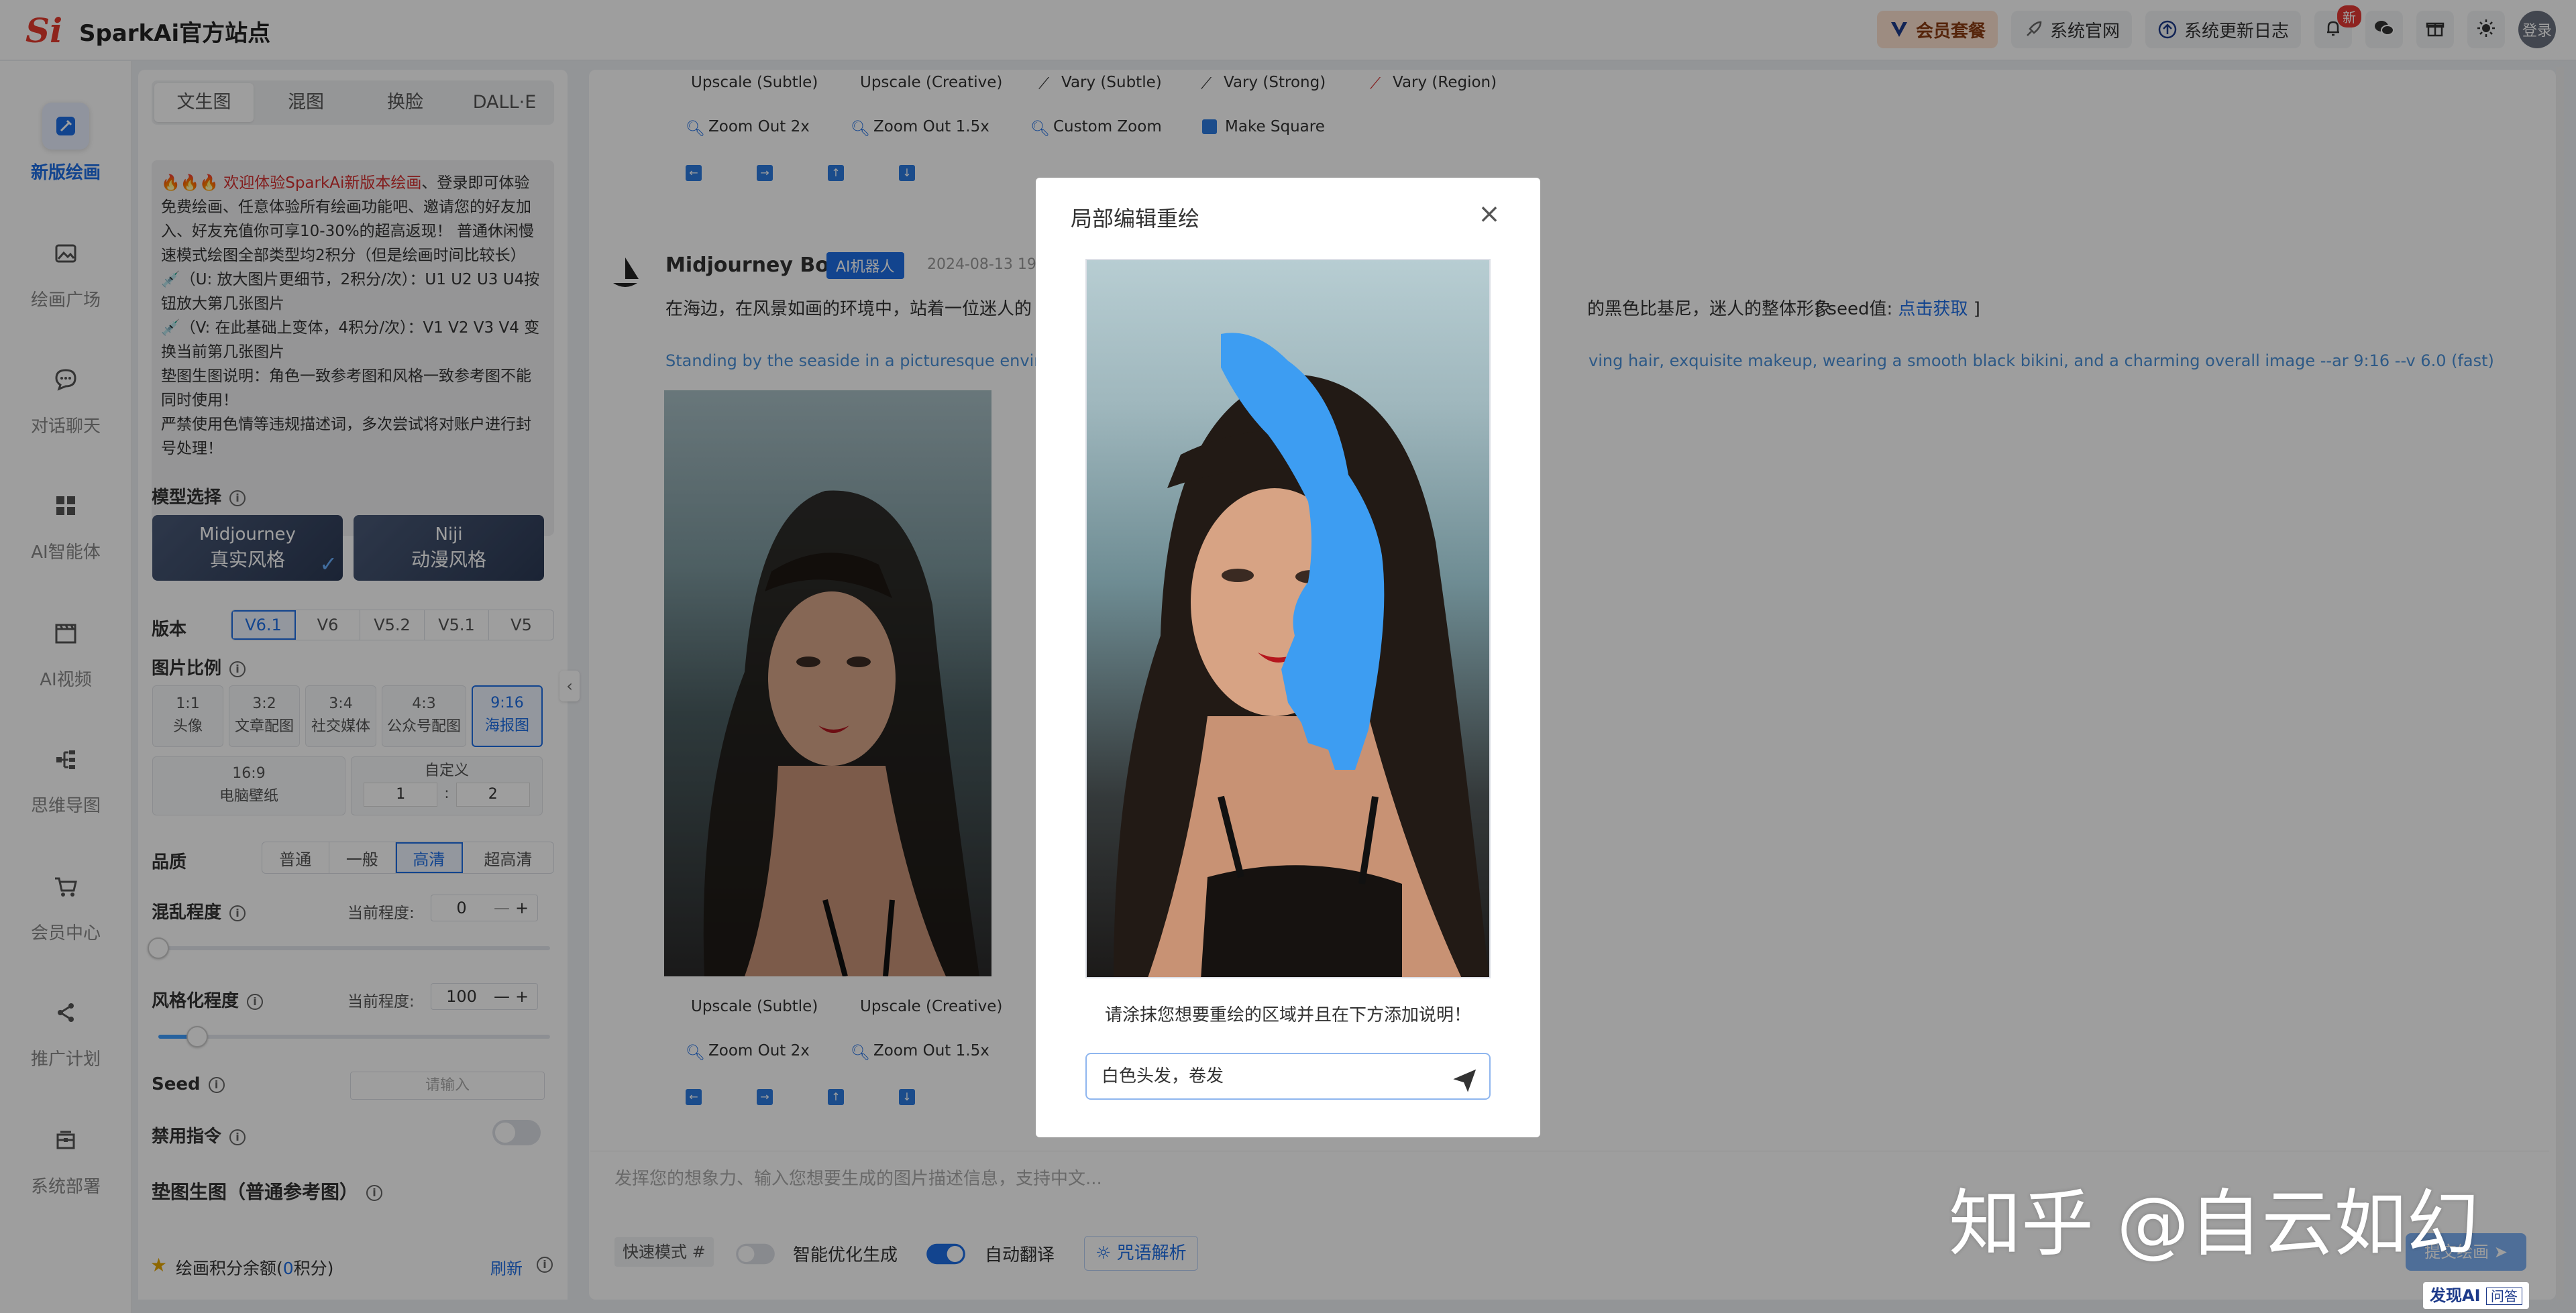 Image resolution: width=2576 pixels, height=1313 pixels. Describe the element at coordinates (1163, 1076) in the screenshot. I see `inpaint-prompt-value: 白色头发，卷发` at that location.